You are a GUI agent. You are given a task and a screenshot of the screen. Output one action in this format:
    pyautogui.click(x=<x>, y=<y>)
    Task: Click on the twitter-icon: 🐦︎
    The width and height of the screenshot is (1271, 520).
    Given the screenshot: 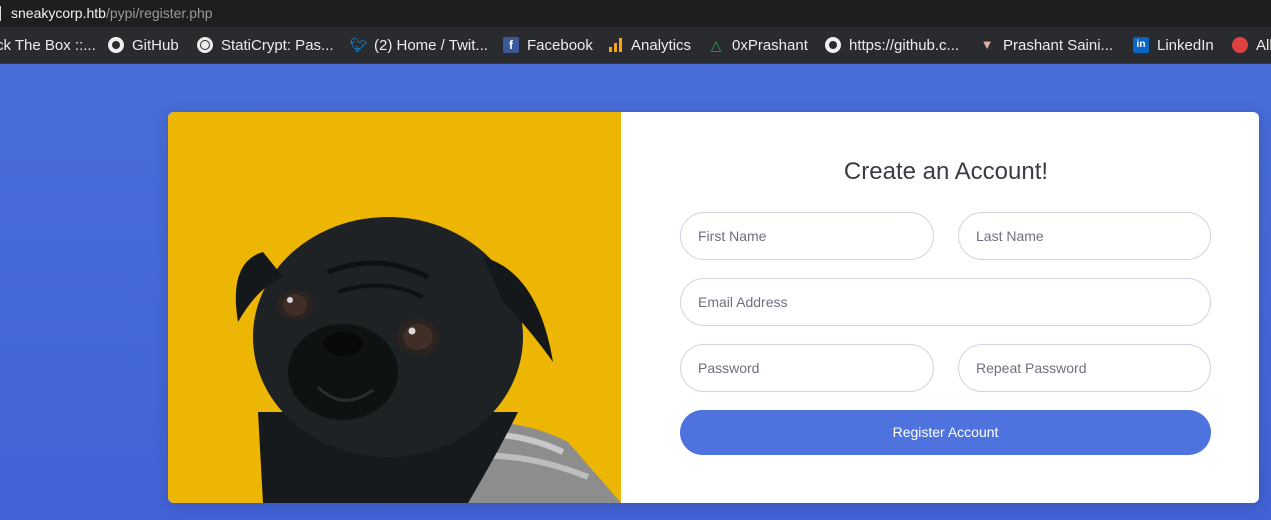 What is the action you would take?
    pyautogui.click(x=359, y=45)
    